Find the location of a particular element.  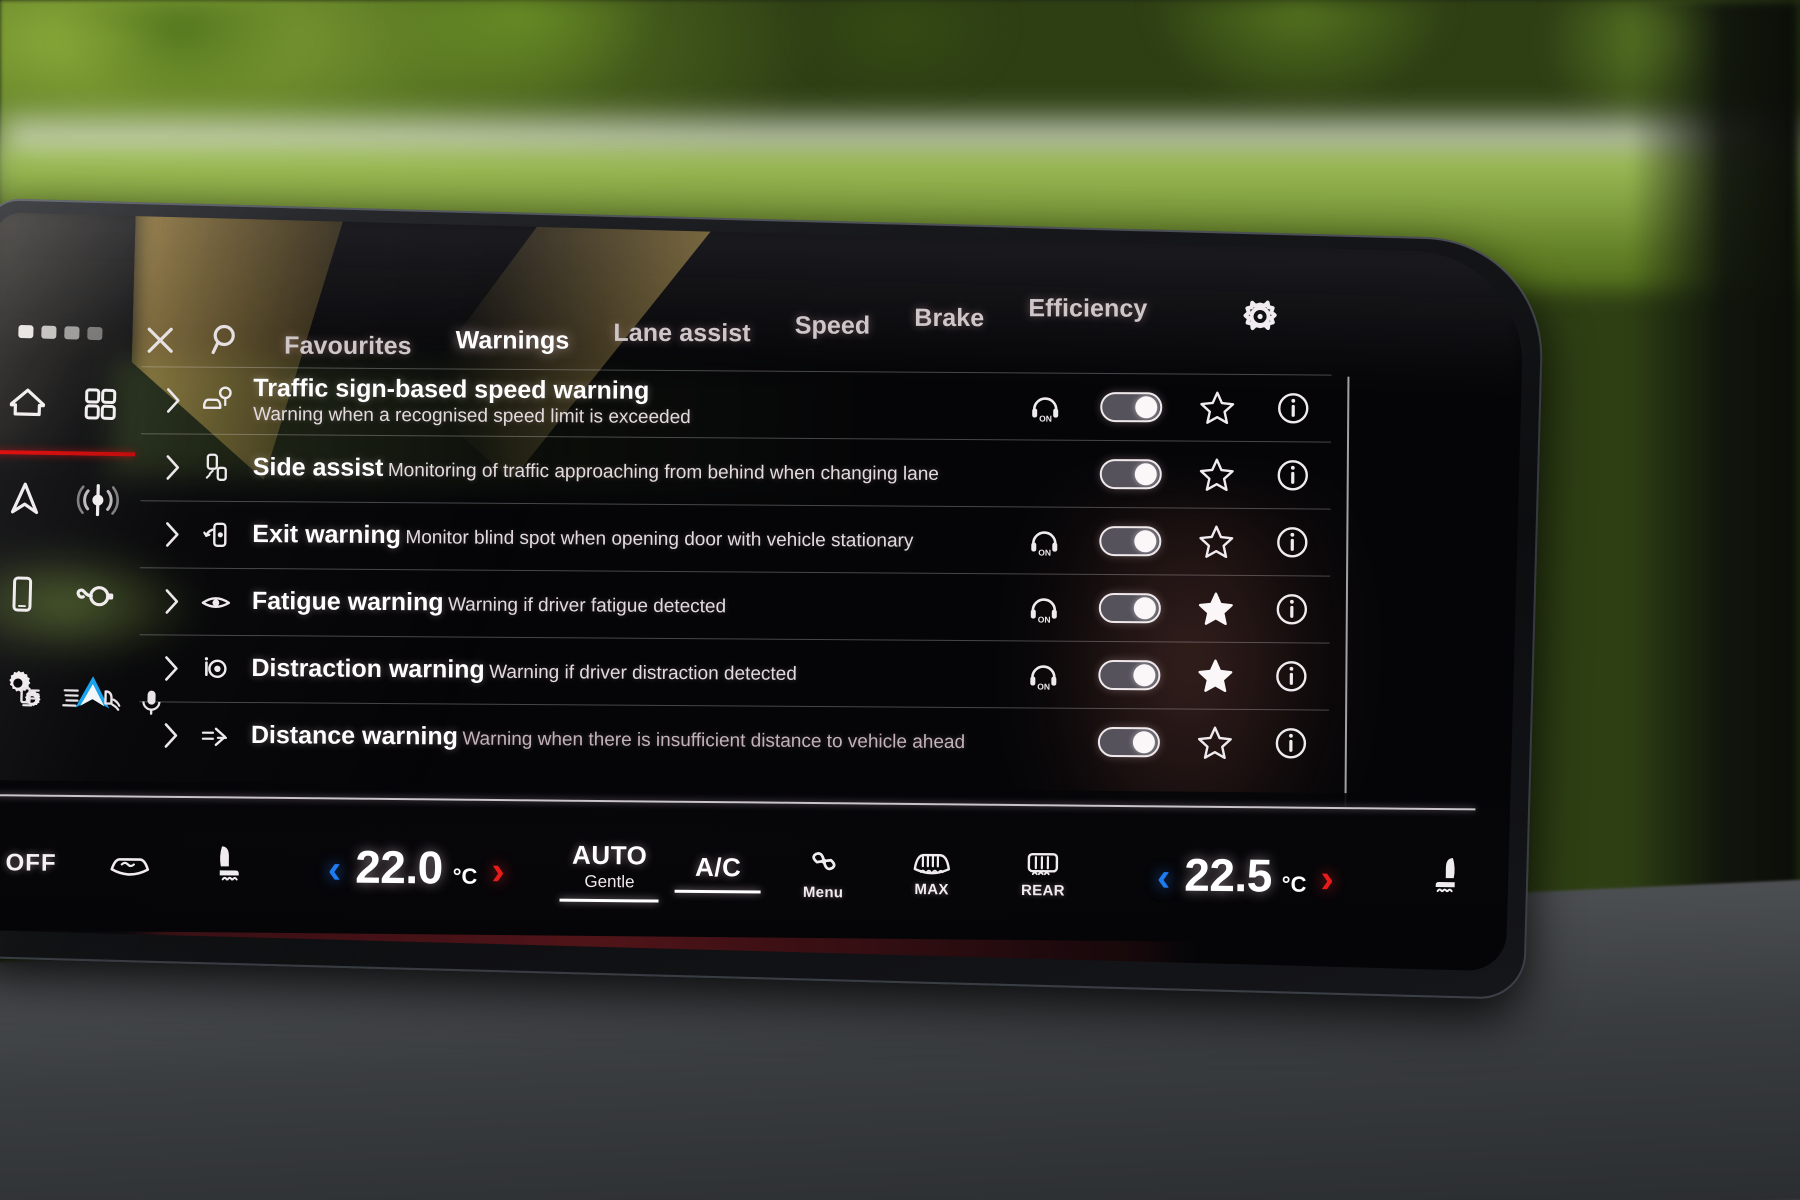

auto-climate-button: AUTO Gentle is located at coordinates (610, 869).